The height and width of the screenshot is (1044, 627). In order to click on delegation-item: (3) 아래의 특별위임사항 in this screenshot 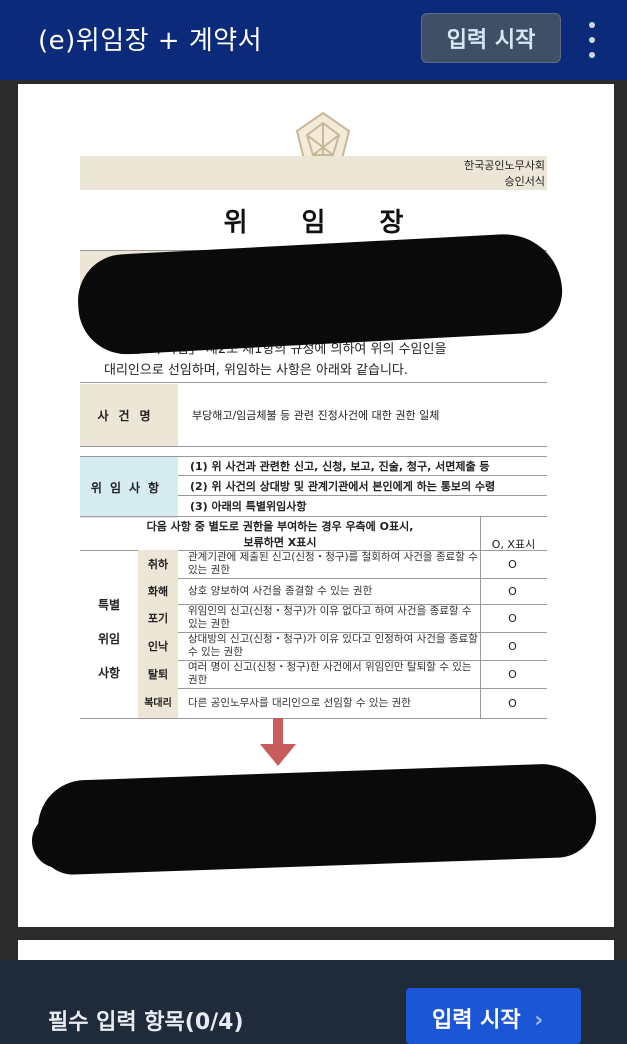, I will do `click(248, 506)`.